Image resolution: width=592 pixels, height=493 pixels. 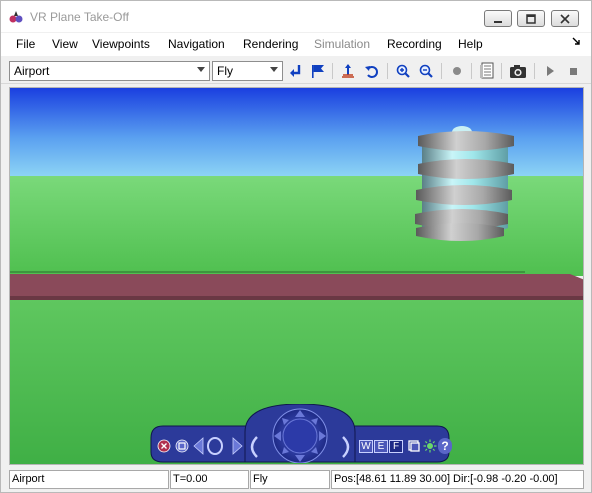 I want to click on close-window-button, so click(x=565, y=18).